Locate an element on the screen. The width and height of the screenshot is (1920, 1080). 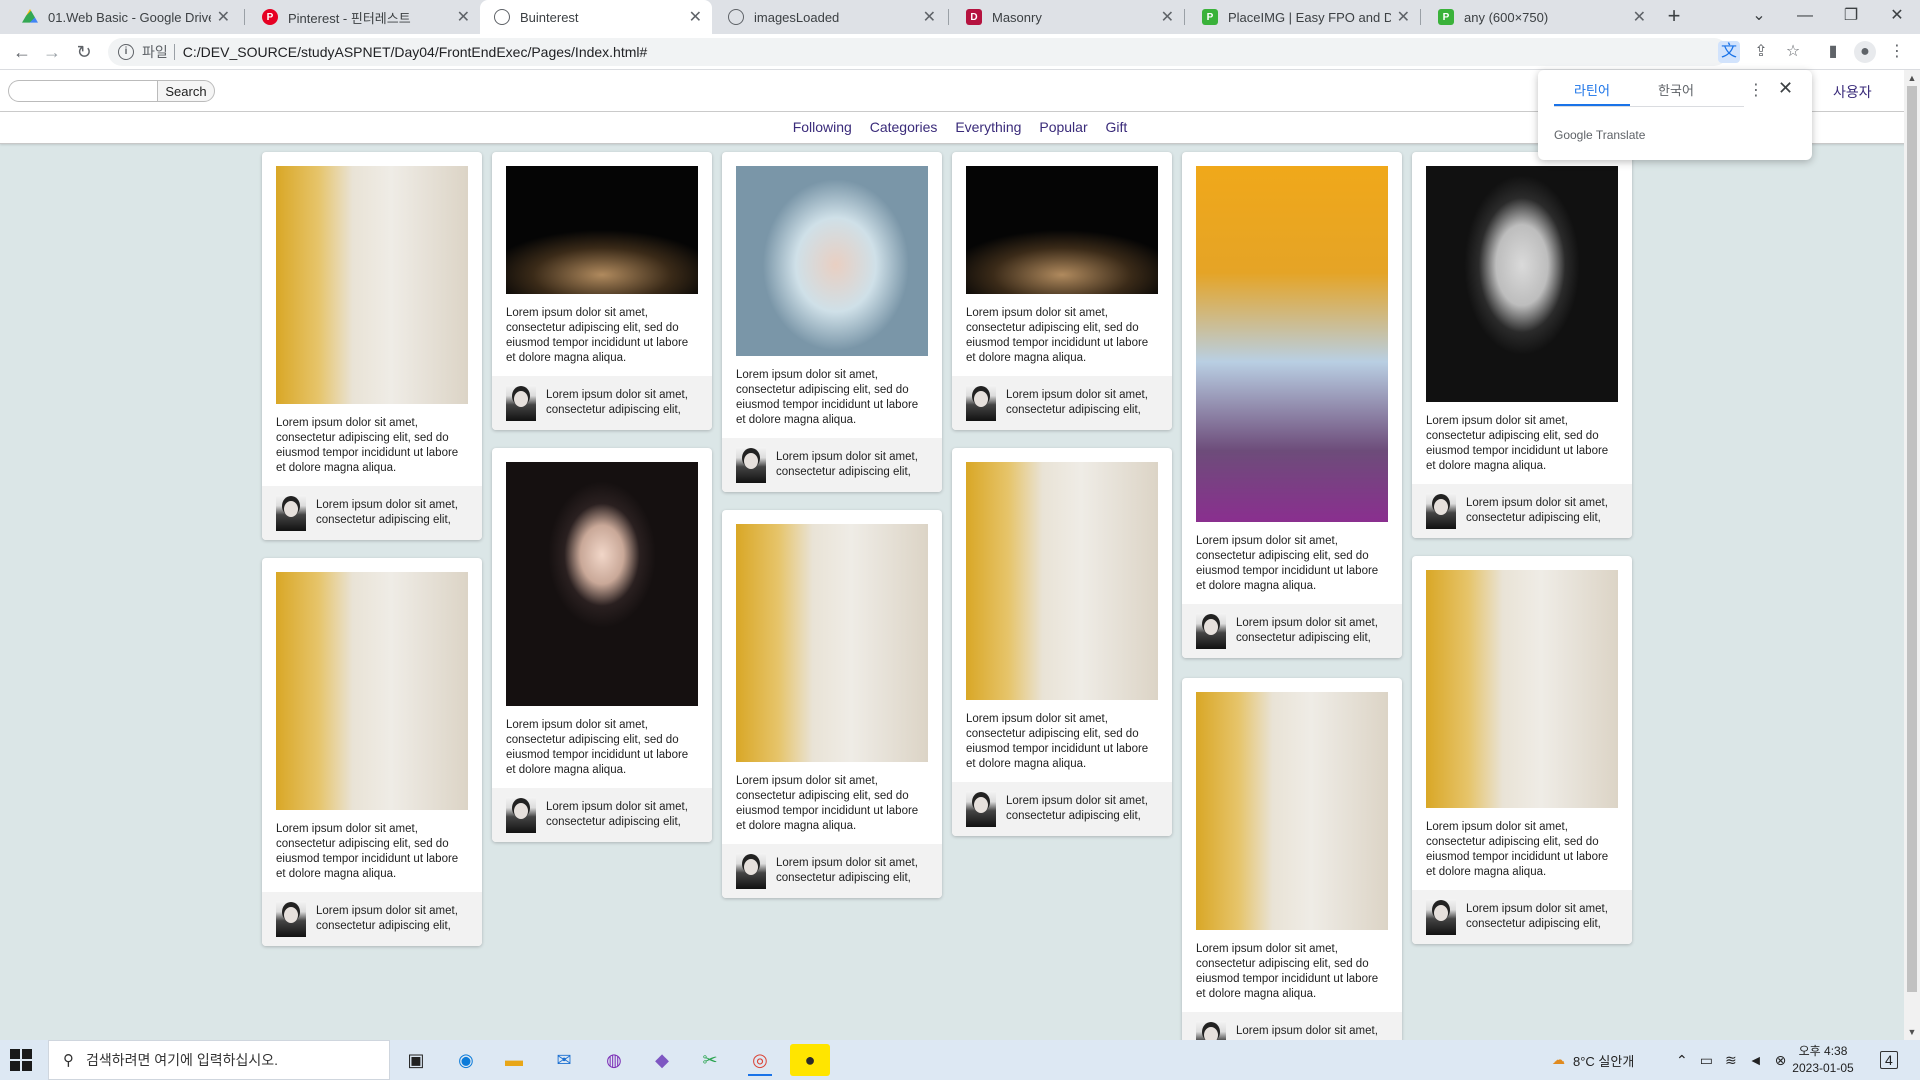
tab-separator is located at coordinates (244, 17).